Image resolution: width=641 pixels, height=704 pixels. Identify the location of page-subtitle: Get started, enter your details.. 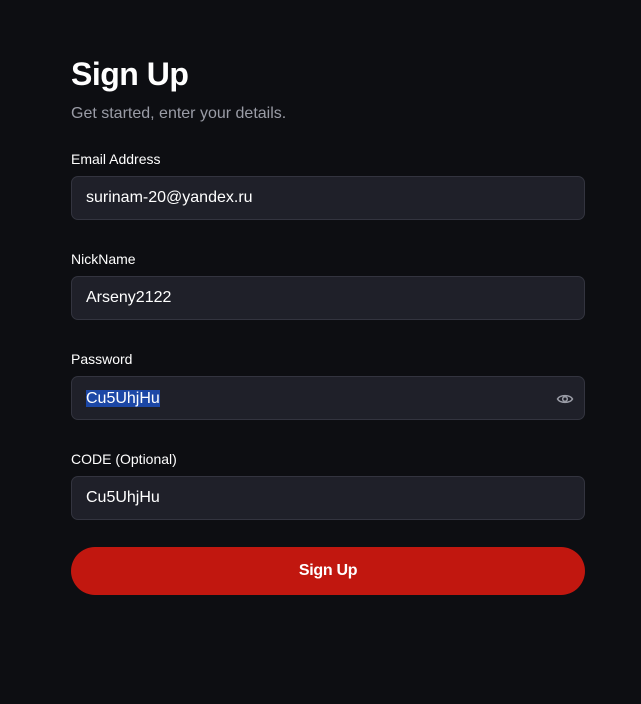
(179, 113).